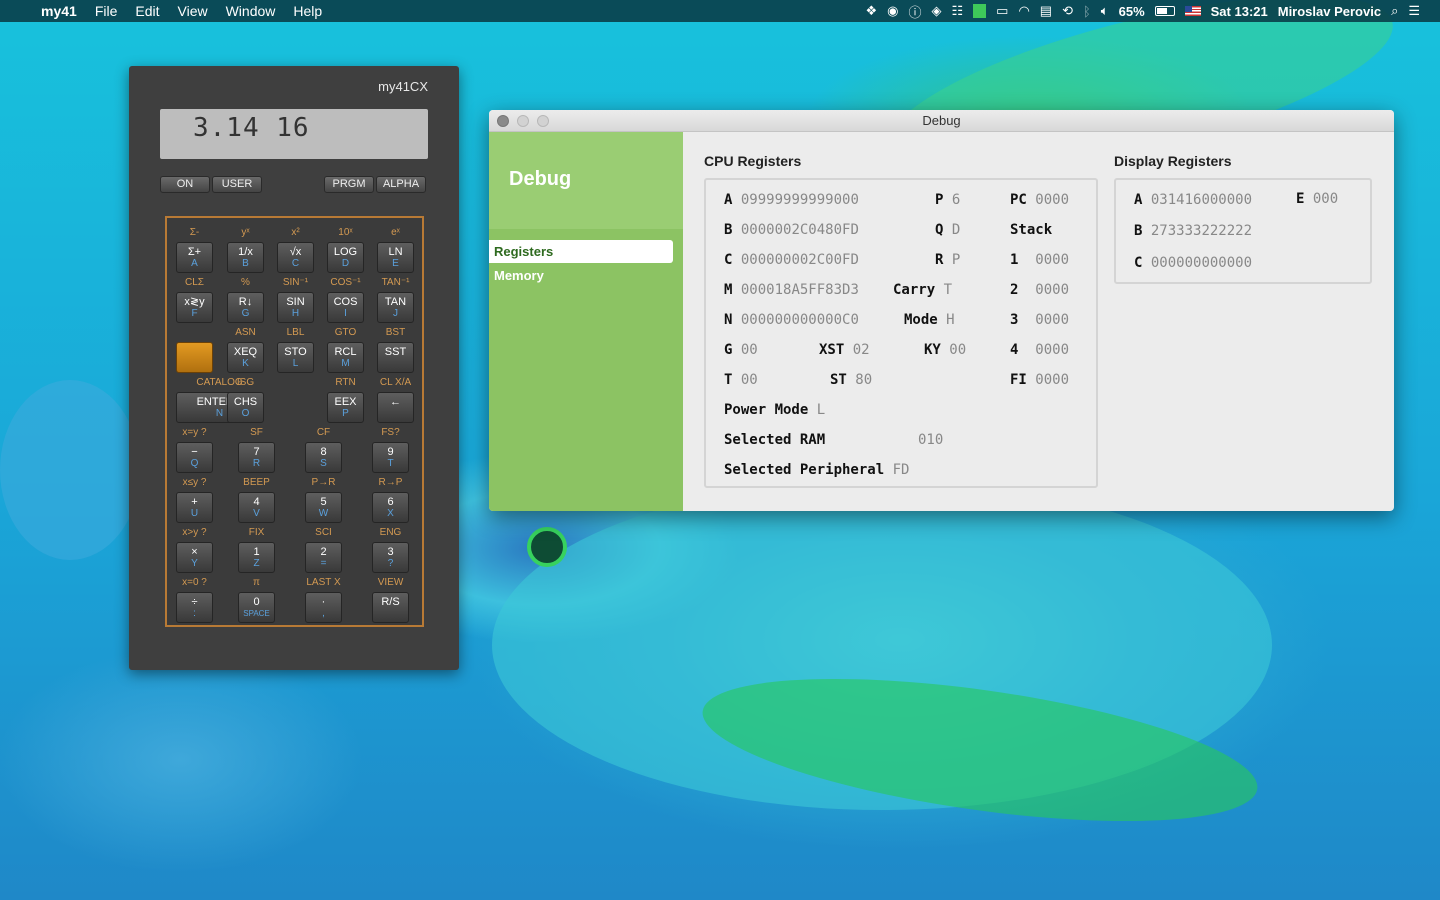 Image resolution: width=1440 pixels, height=900 pixels. Describe the element at coordinates (295, 313) in the screenshot. I see `key-alpha-label: H` at that location.